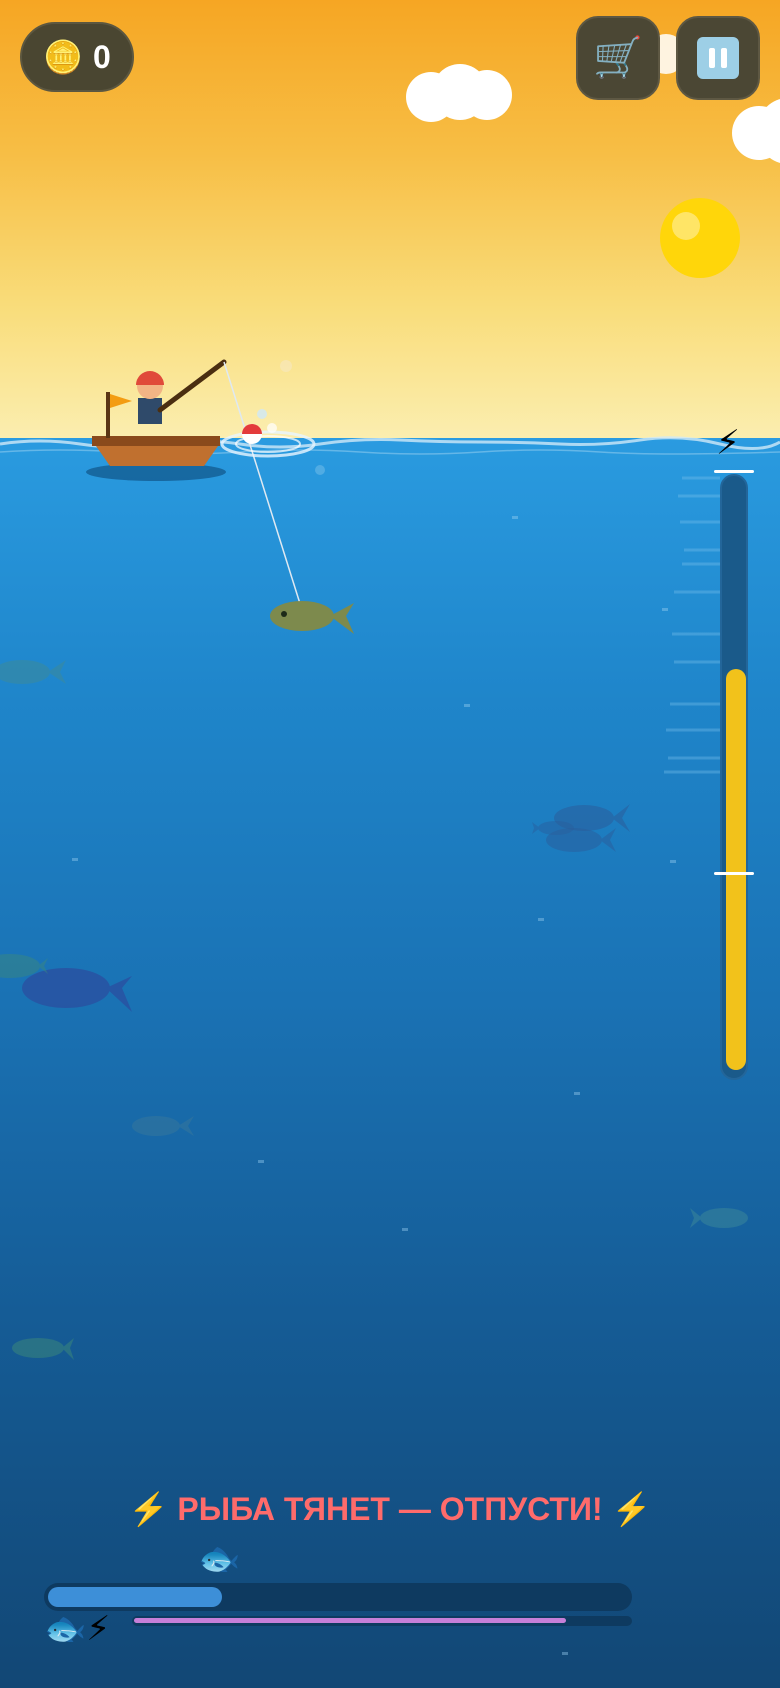 The image size is (780, 1688). What do you see at coordinates (728, 443) in the screenshot?
I see `lightning-icon: ⚡` at bounding box center [728, 443].